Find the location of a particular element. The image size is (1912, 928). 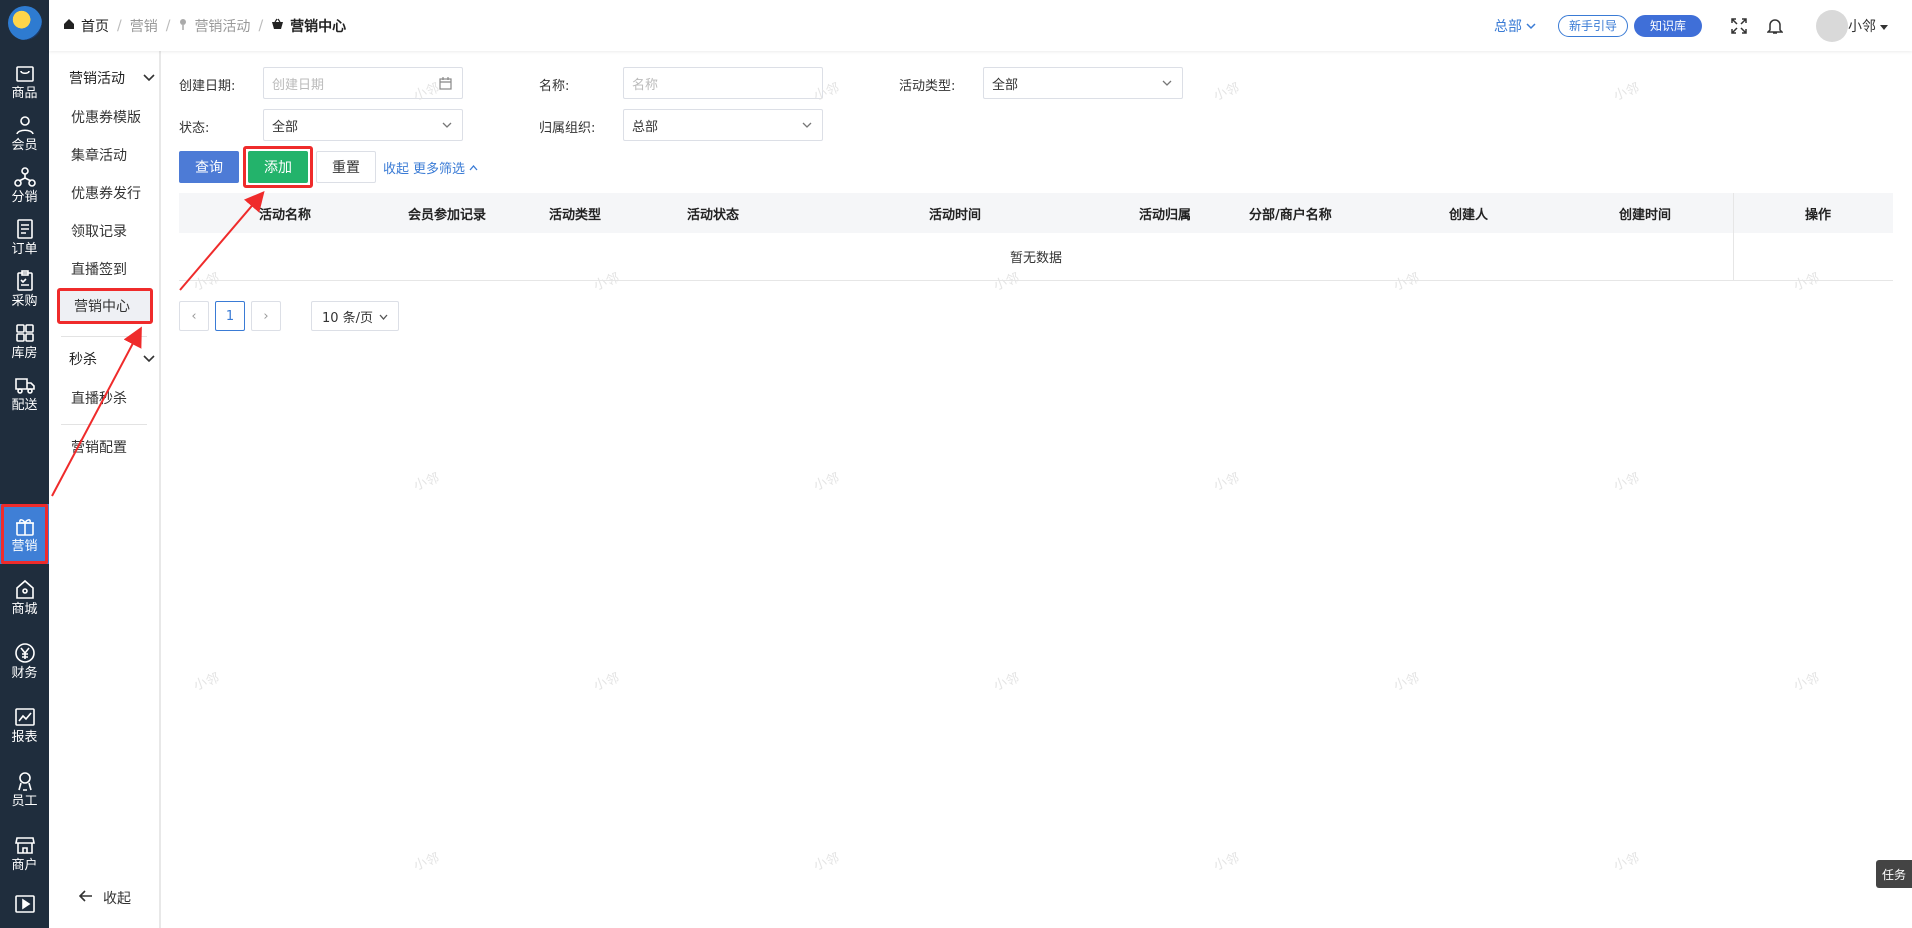

user-name: 小邻 is located at coordinates (1862, 26).